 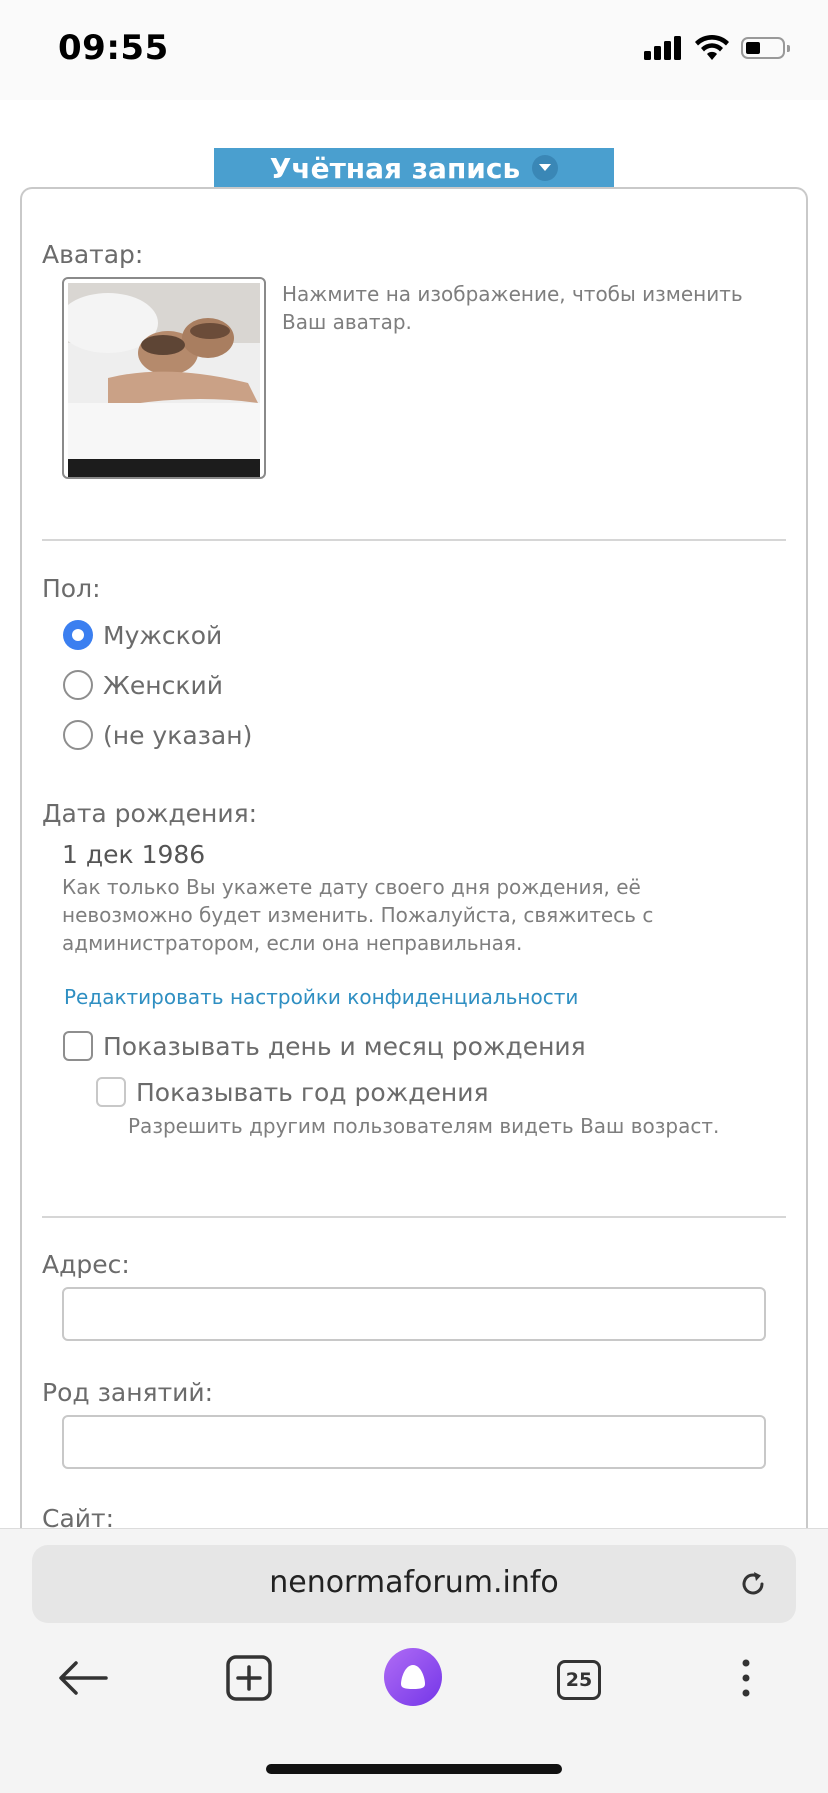 I want to click on gender-option-unspecified: (не указан), so click(x=157, y=735).